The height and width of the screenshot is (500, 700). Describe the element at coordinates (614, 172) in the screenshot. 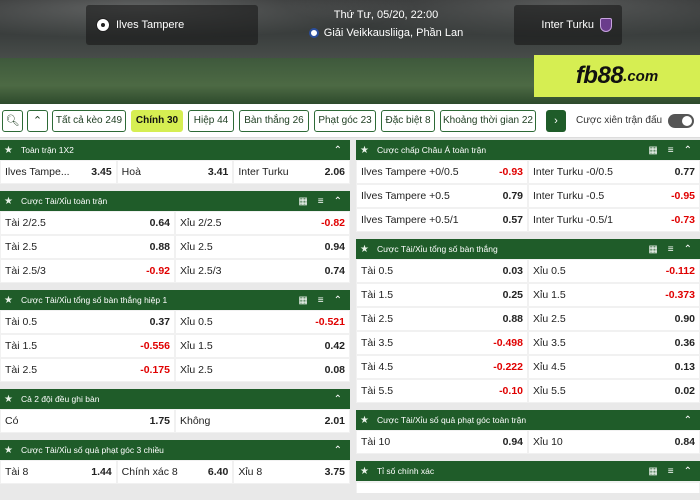

I see `odds-cell: Inter Turku -0/0.5 0.77` at that location.